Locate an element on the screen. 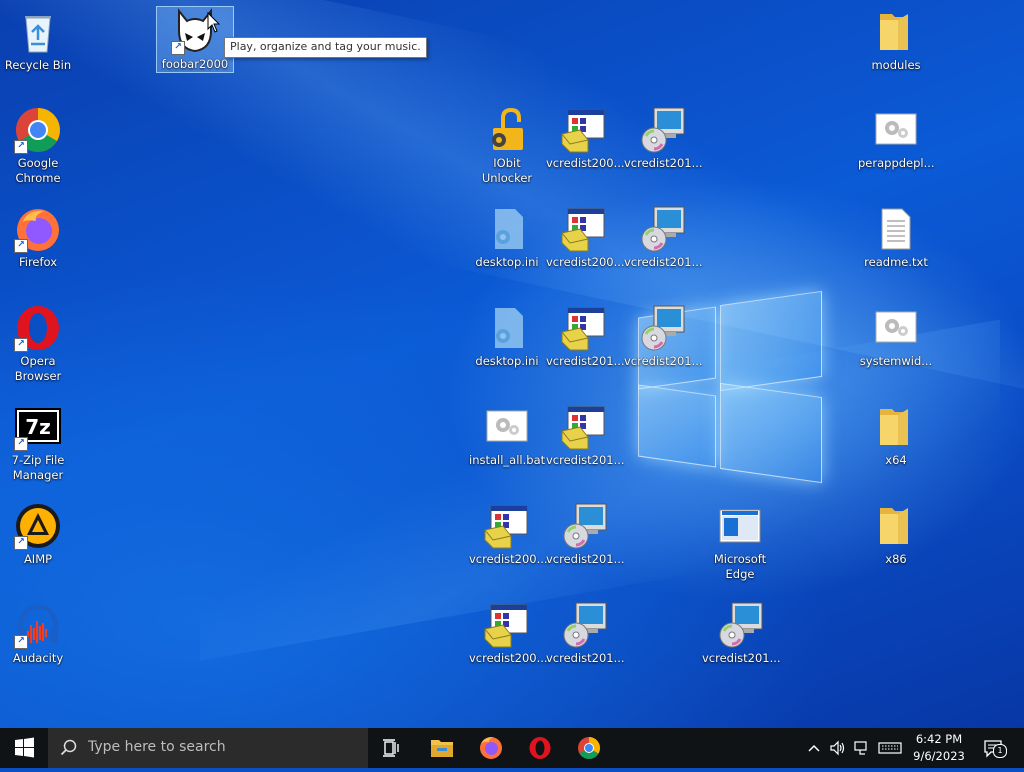 This screenshot has width=1024, height=772. volume-icon is located at coordinates (838, 748).